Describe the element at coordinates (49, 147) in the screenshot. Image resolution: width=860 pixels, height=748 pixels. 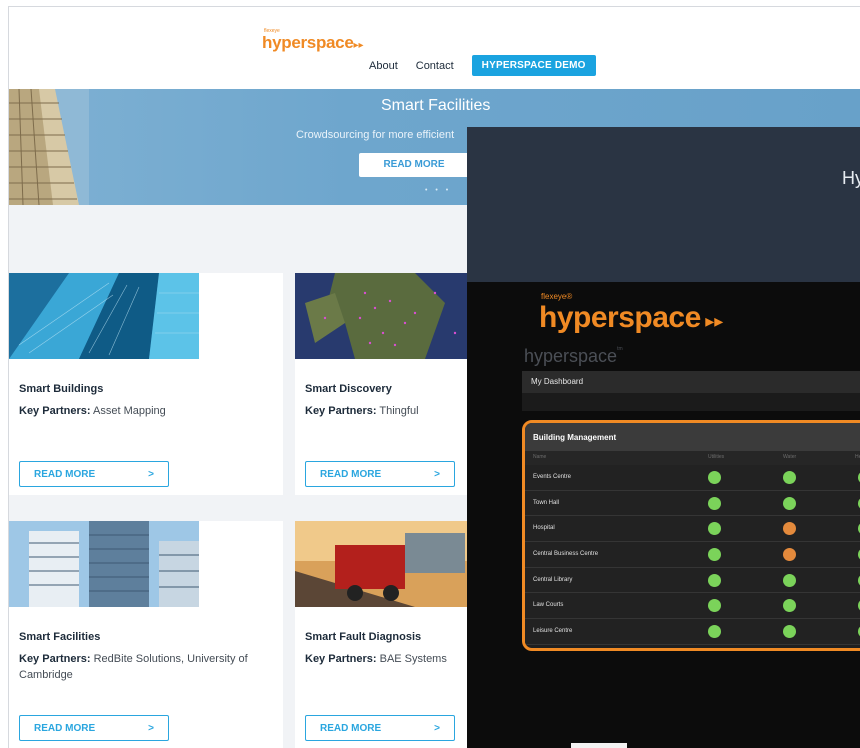
I see `hero-building-image` at that location.